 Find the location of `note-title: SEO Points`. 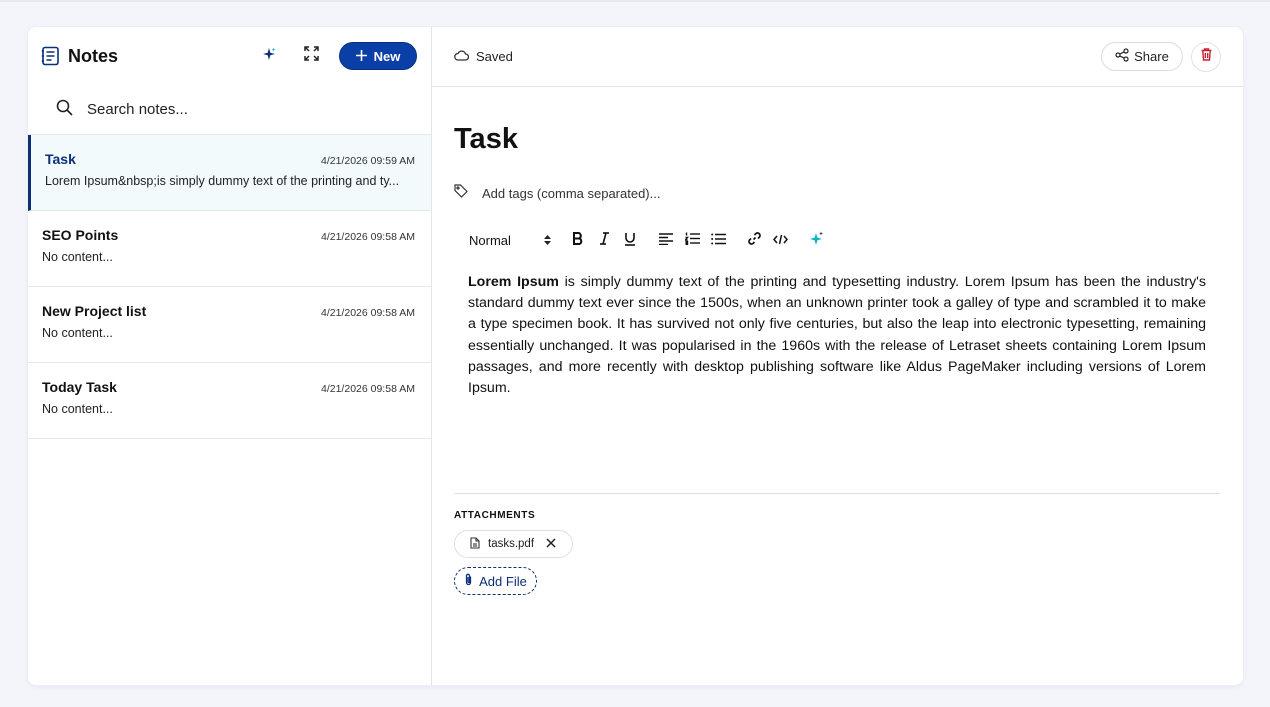

note-title: SEO Points is located at coordinates (80, 235).